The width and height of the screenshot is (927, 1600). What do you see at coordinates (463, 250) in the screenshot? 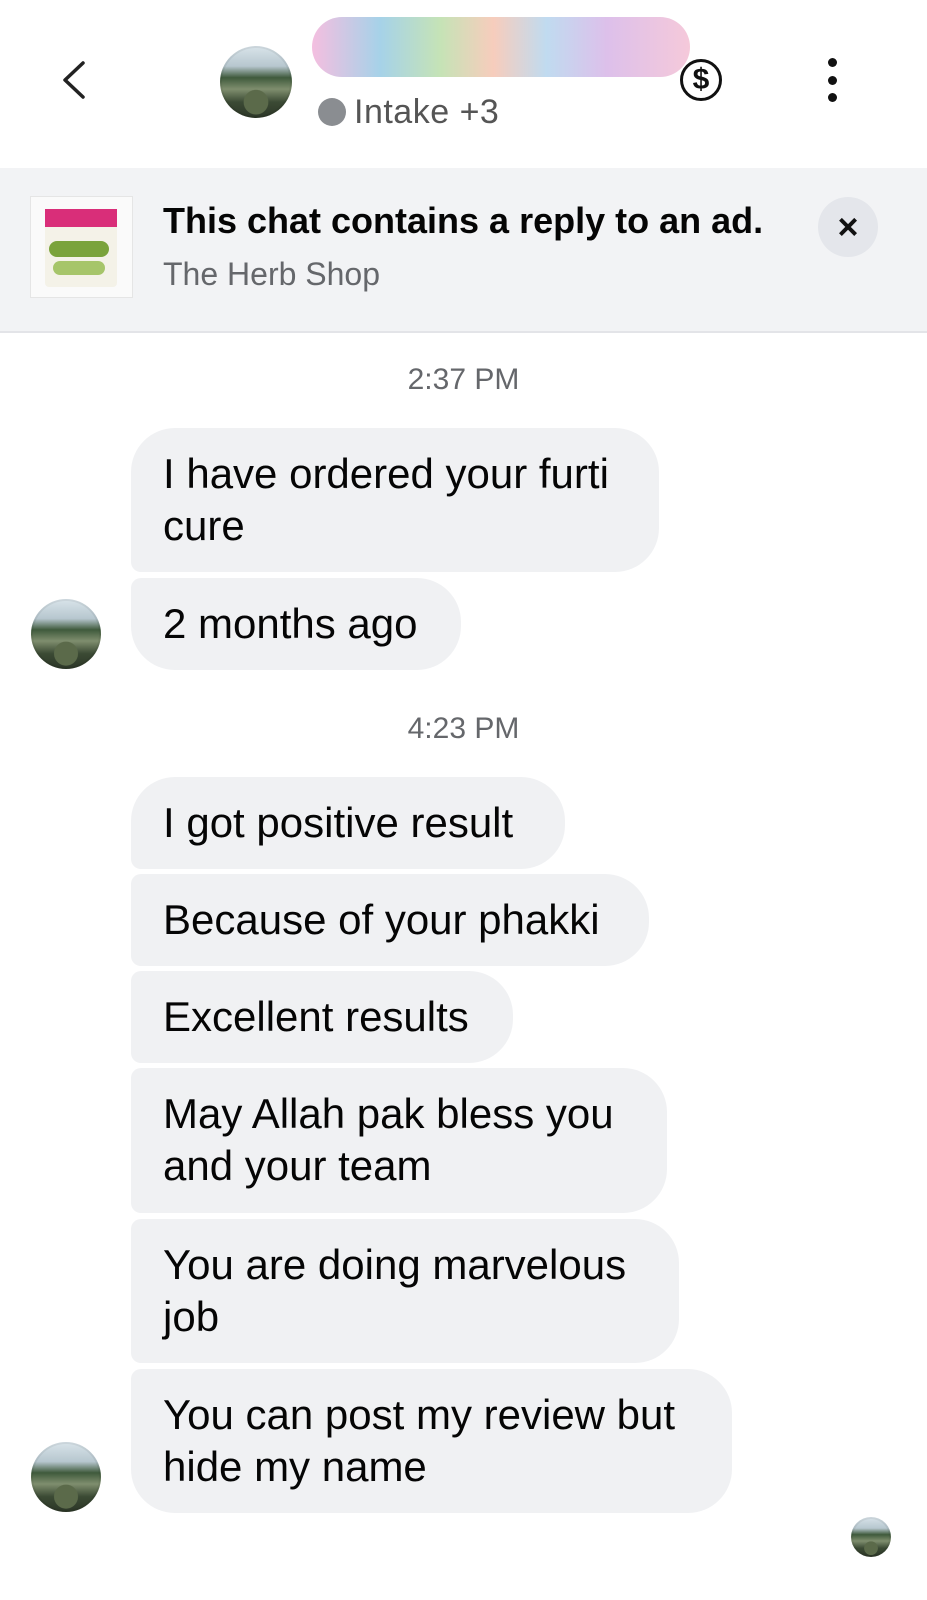
I see `ad-reply-banner` at bounding box center [463, 250].